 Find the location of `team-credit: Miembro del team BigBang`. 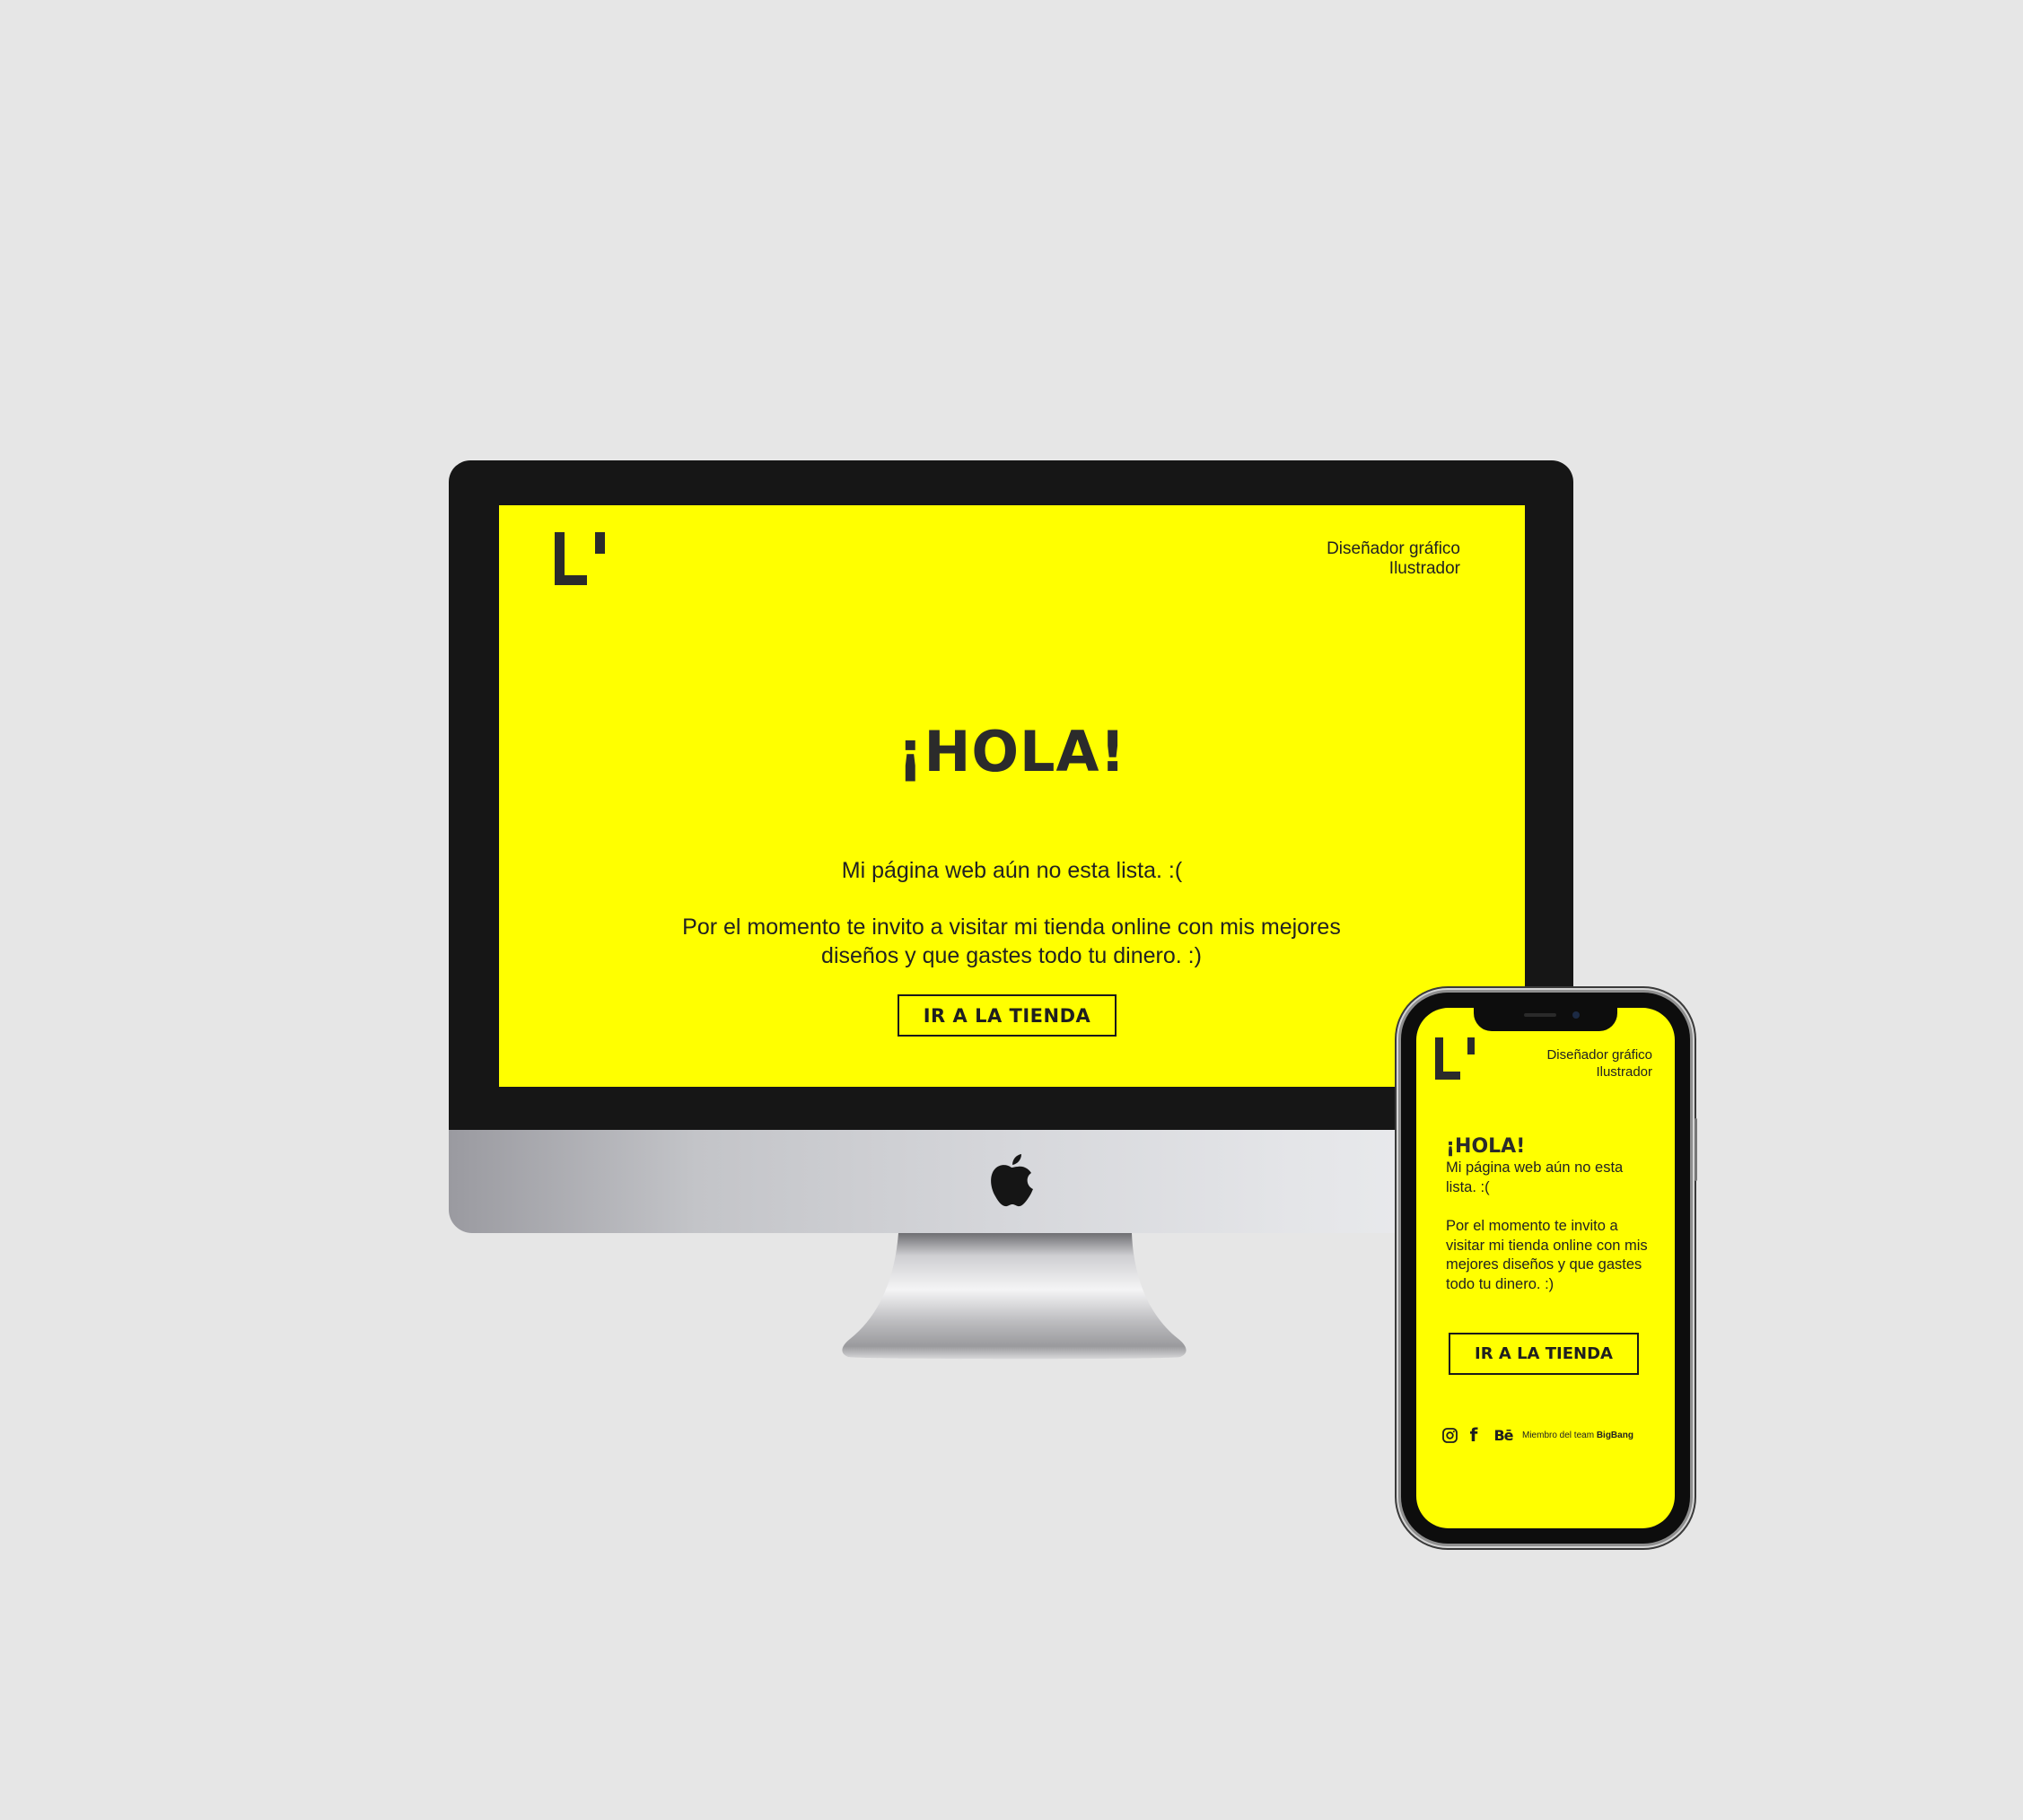

team-credit: Miembro del team BigBang is located at coordinates (1577, 1436).